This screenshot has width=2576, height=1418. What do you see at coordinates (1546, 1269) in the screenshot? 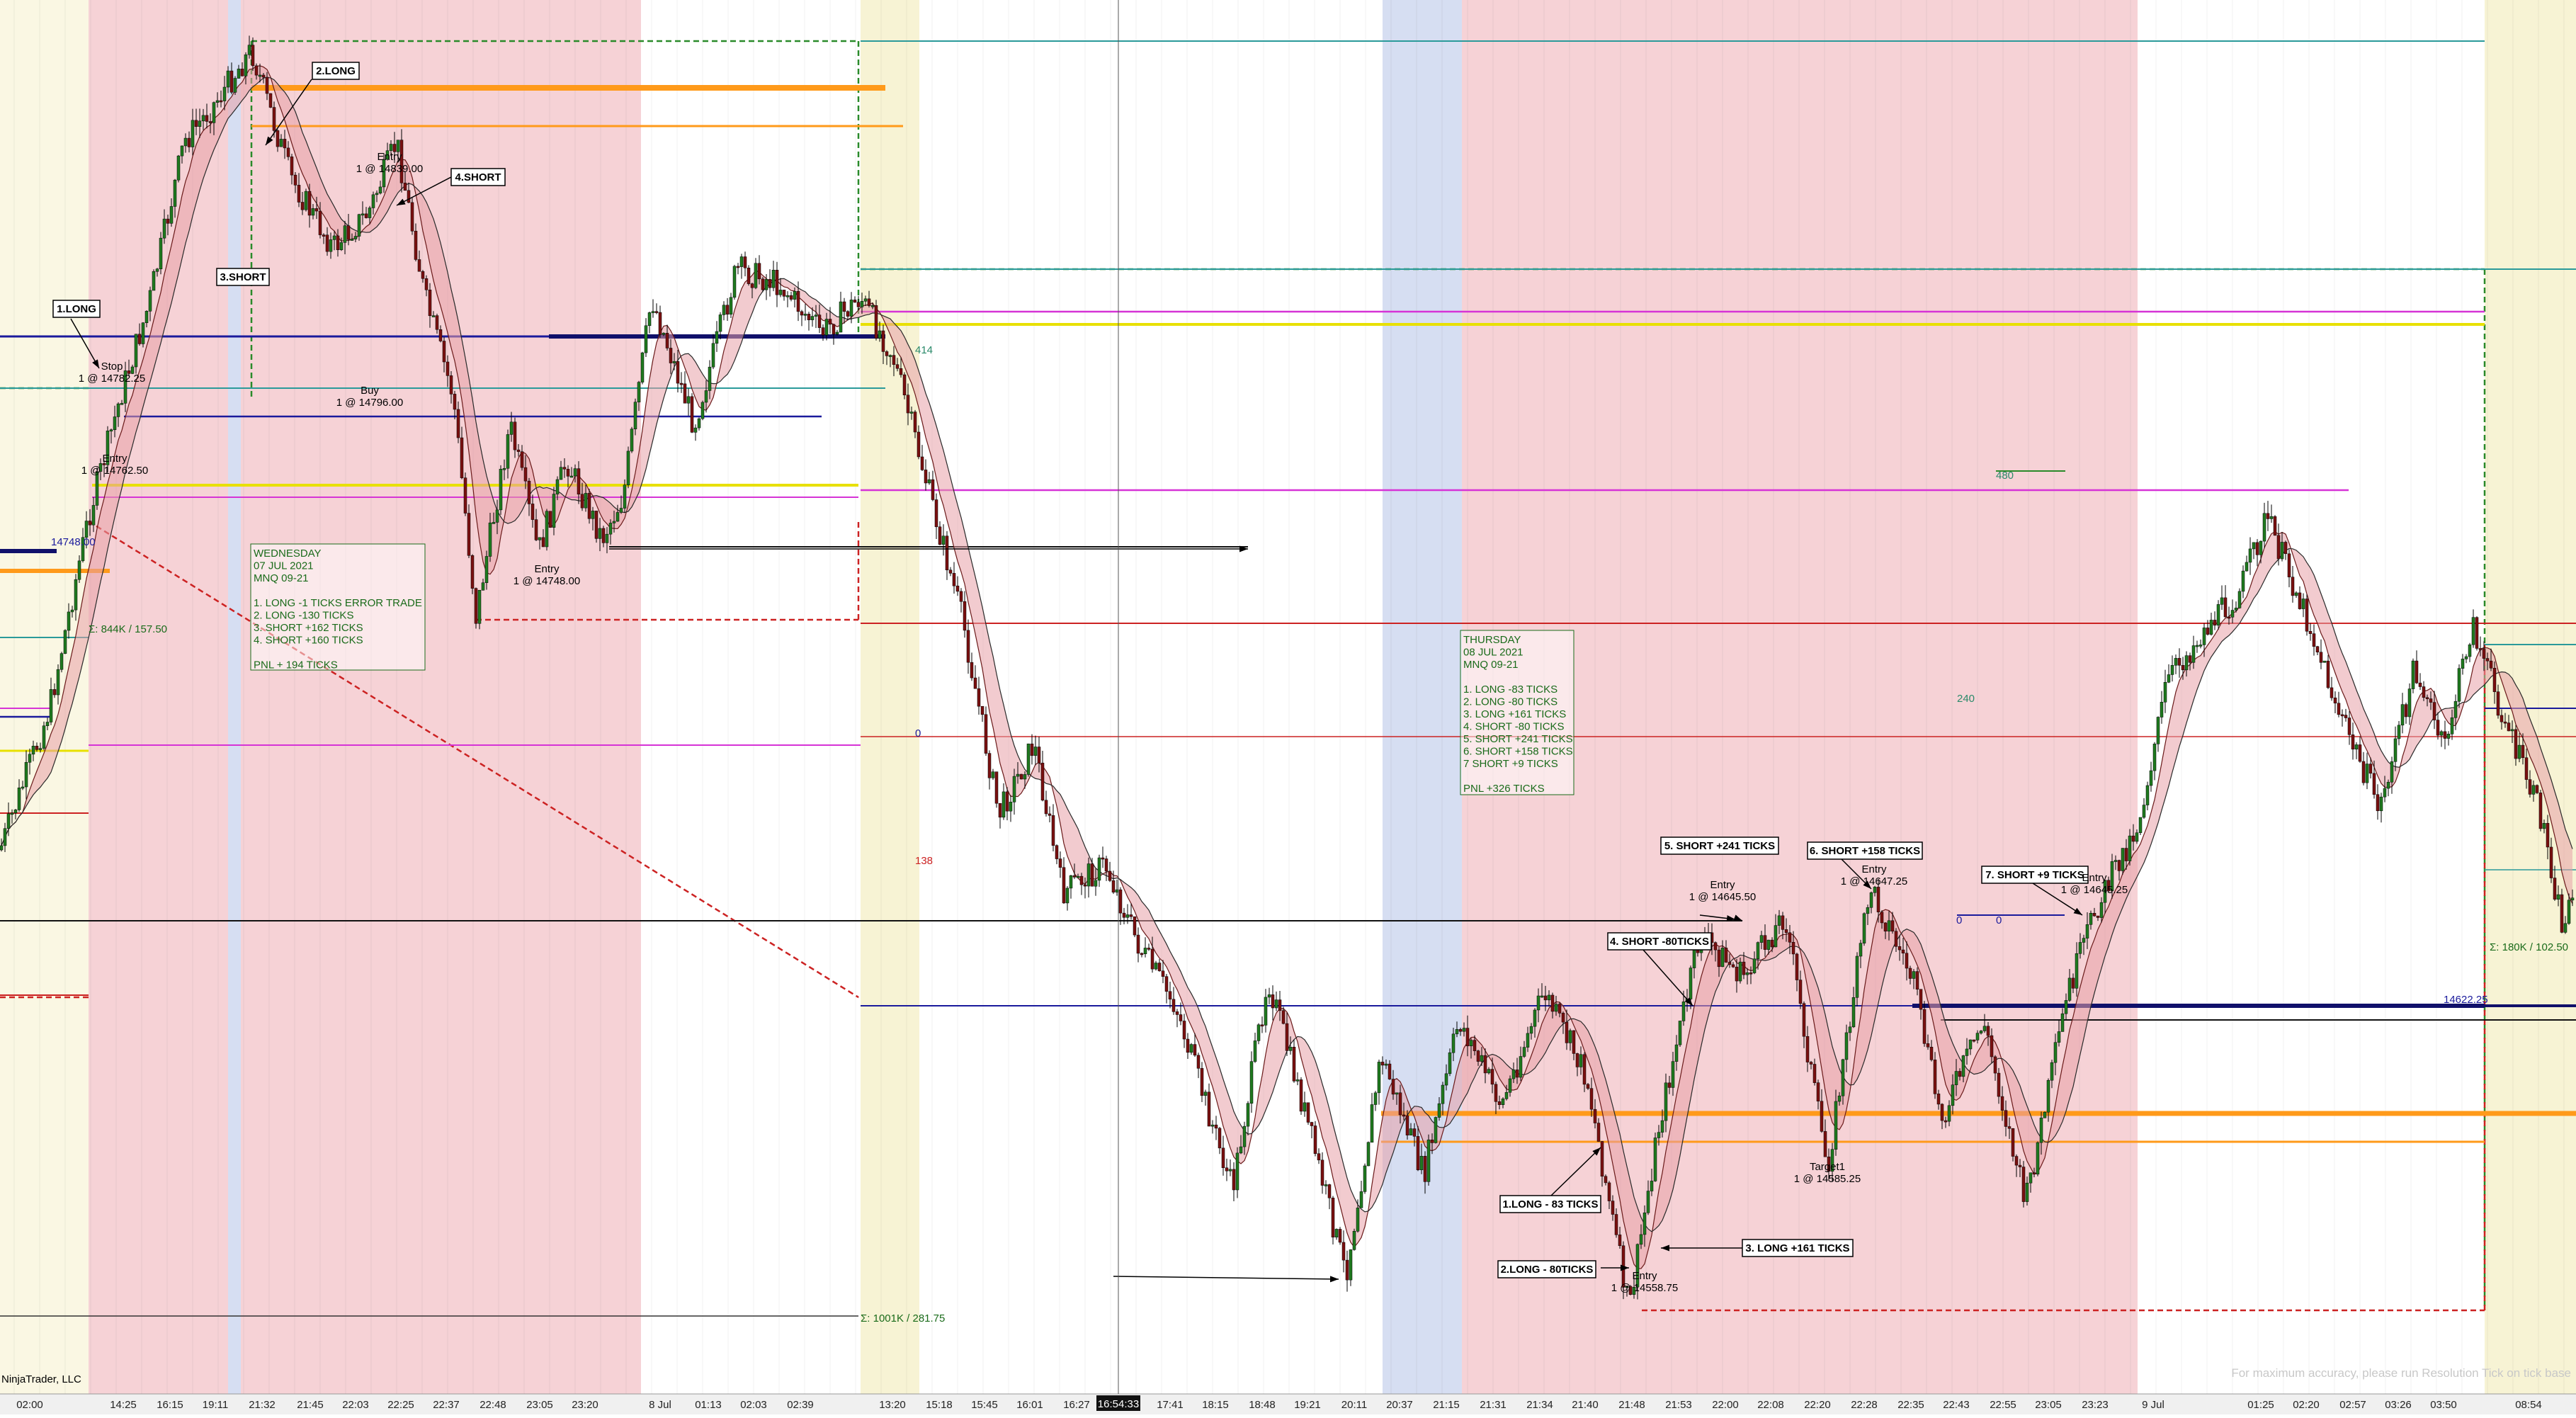
I see `trade-callout-10: 2.LONG - 80TICKS` at bounding box center [1546, 1269].